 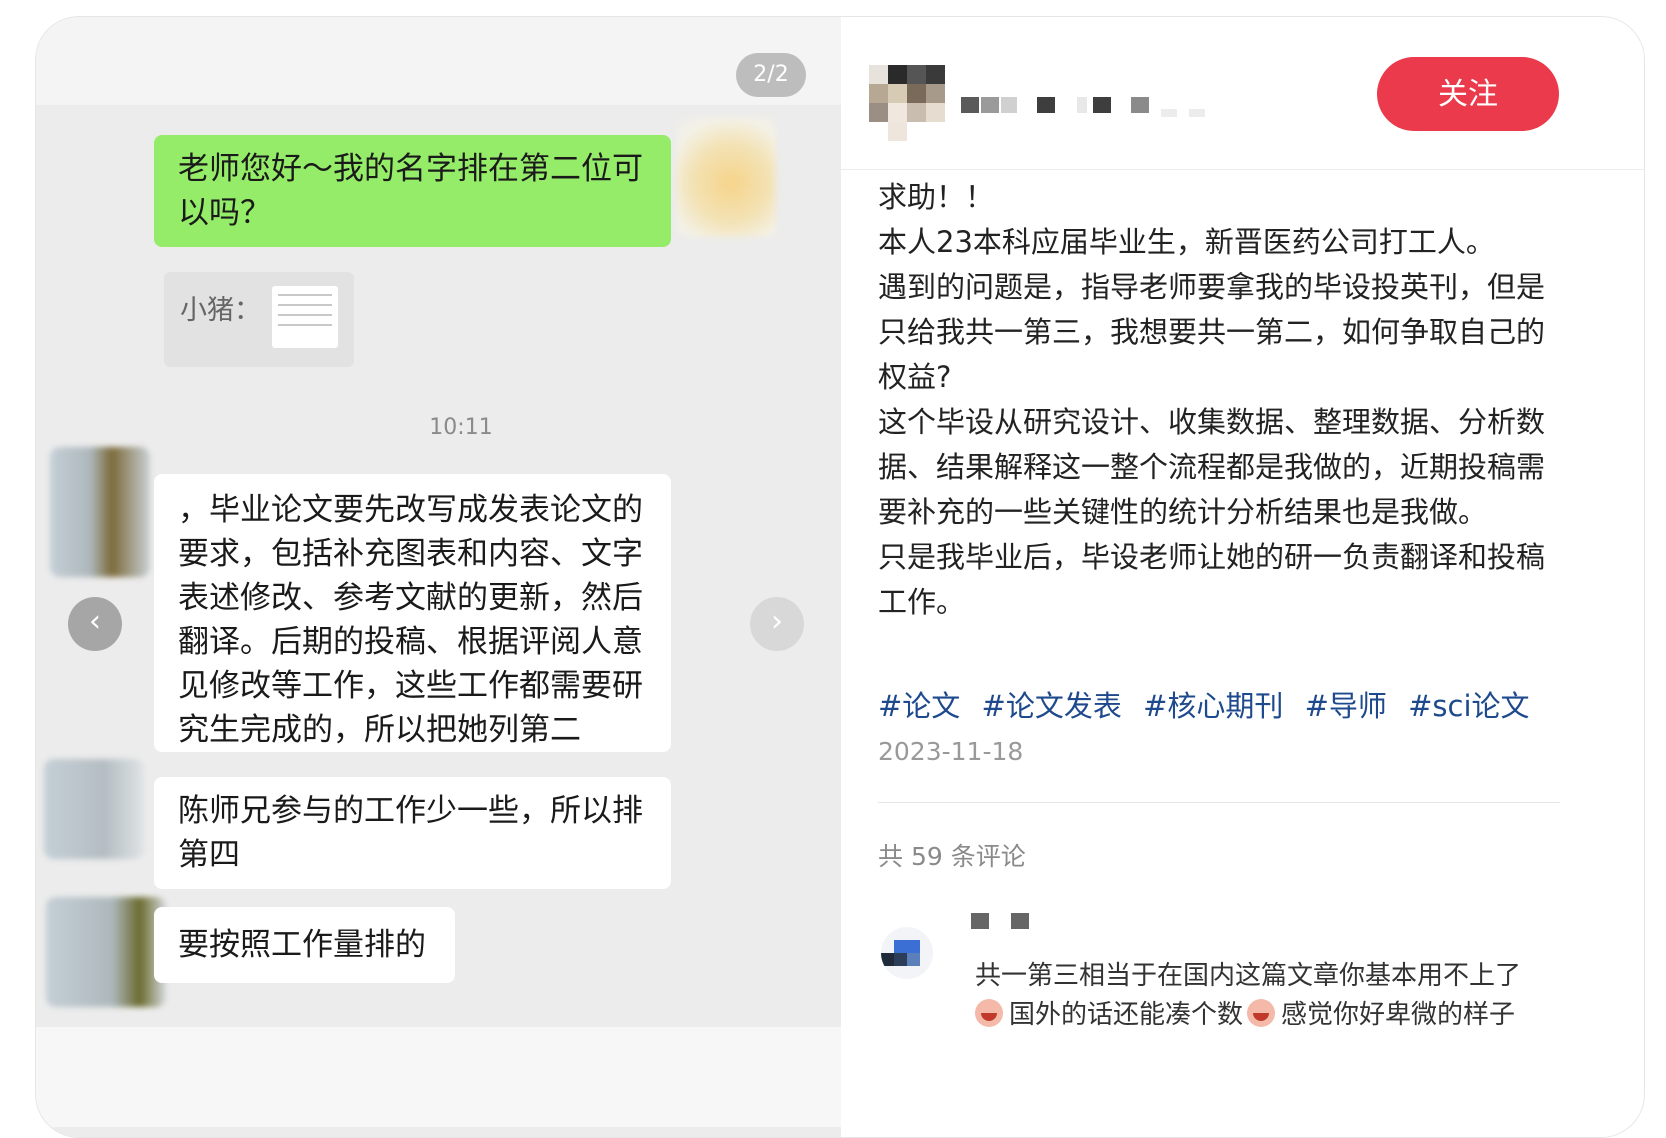 I want to click on quoted-message: 小猪：, so click(x=259, y=319).